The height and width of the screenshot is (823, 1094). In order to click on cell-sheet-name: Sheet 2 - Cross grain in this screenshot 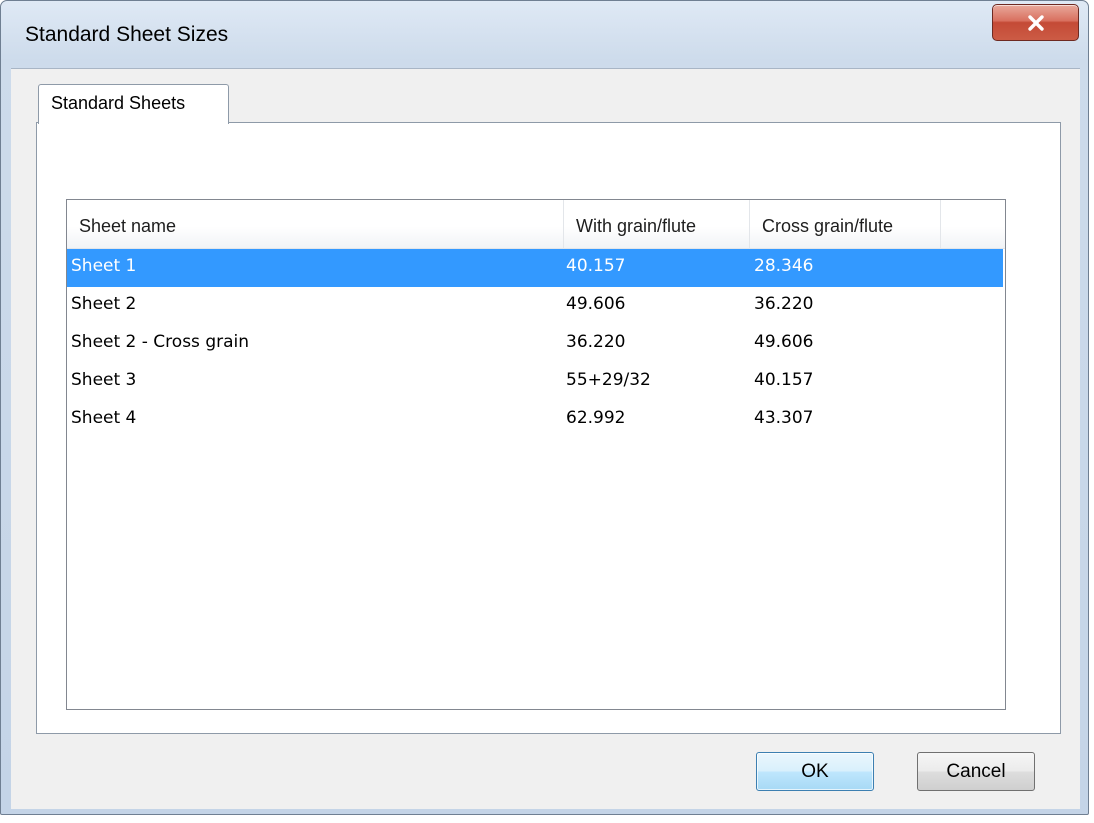, I will do `click(160, 342)`.